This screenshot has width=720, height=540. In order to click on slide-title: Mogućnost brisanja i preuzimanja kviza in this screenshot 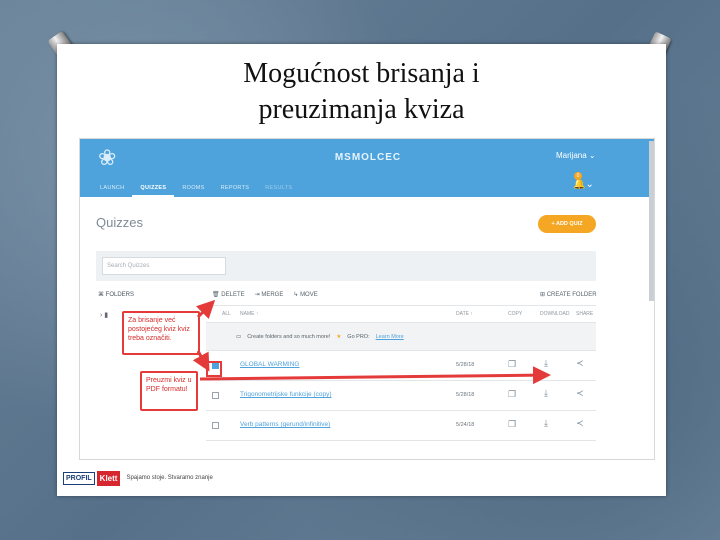, I will do `click(361, 92)`.